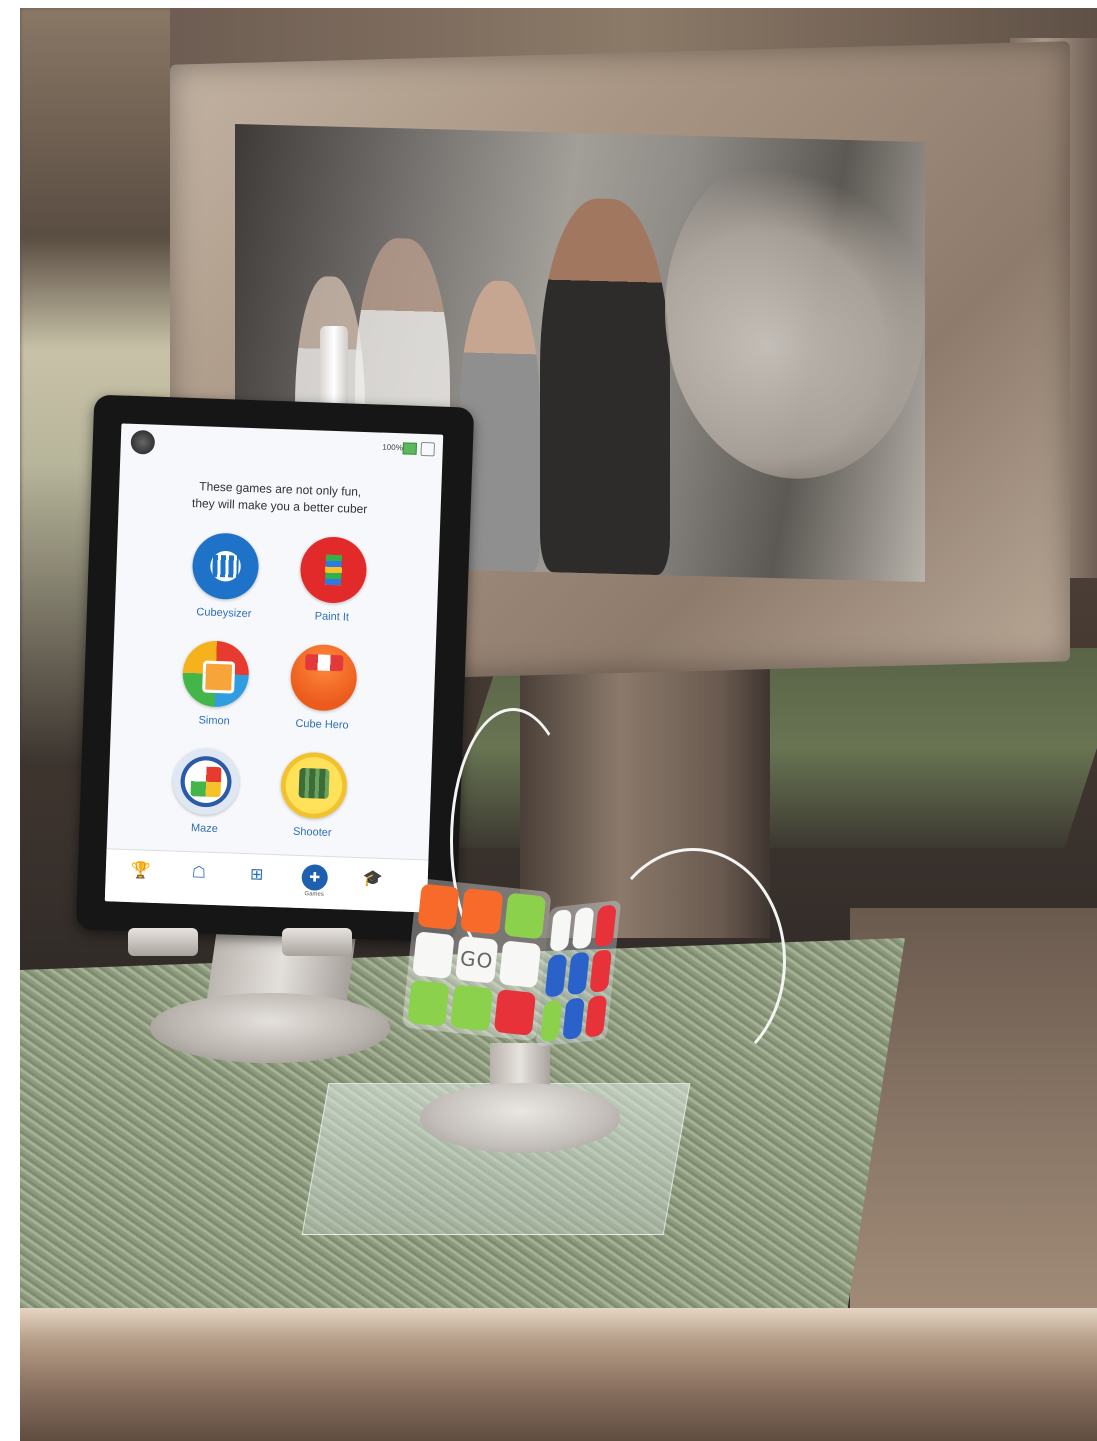 Image resolution: width=1097 pixels, height=1441 pixels. I want to click on tips-icon: ☖, so click(198, 872).